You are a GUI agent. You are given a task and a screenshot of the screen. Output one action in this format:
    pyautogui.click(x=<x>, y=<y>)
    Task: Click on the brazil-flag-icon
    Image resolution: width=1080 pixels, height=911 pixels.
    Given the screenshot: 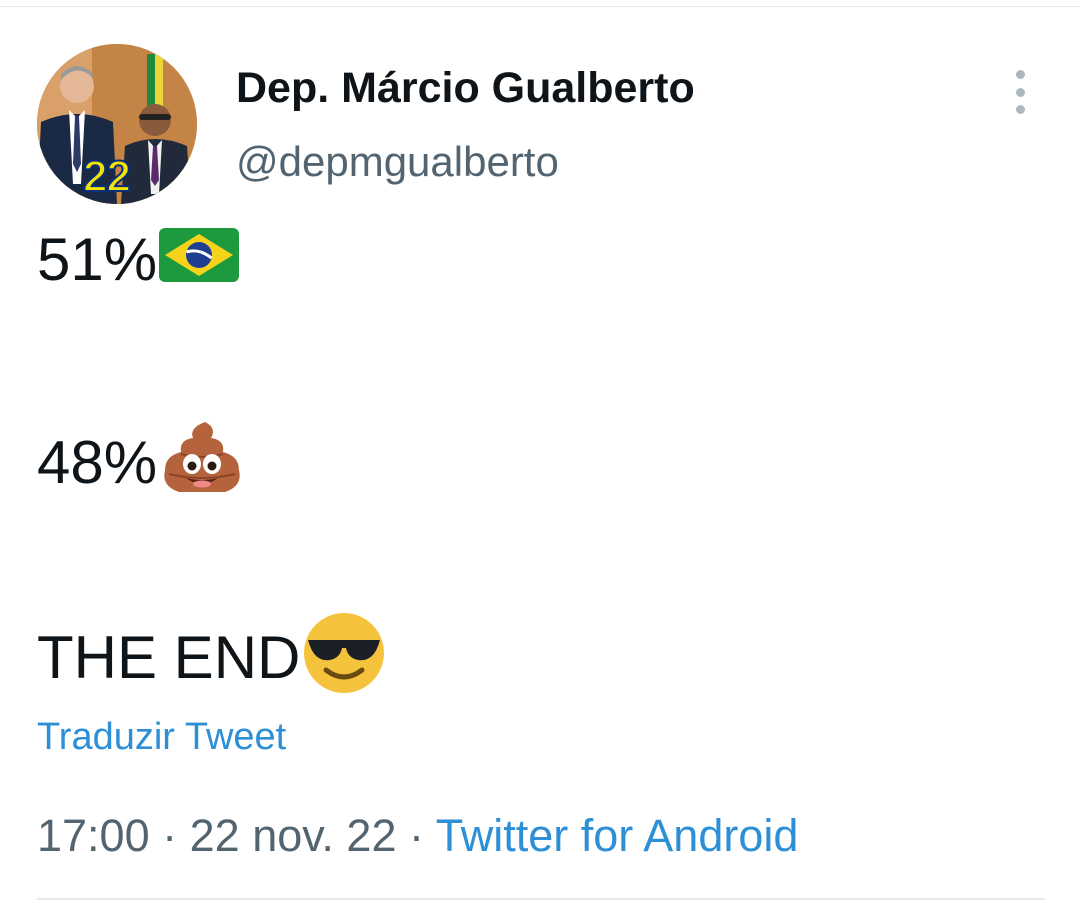 What is the action you would take?
    pyautogui.click(x=199, y=260)
    